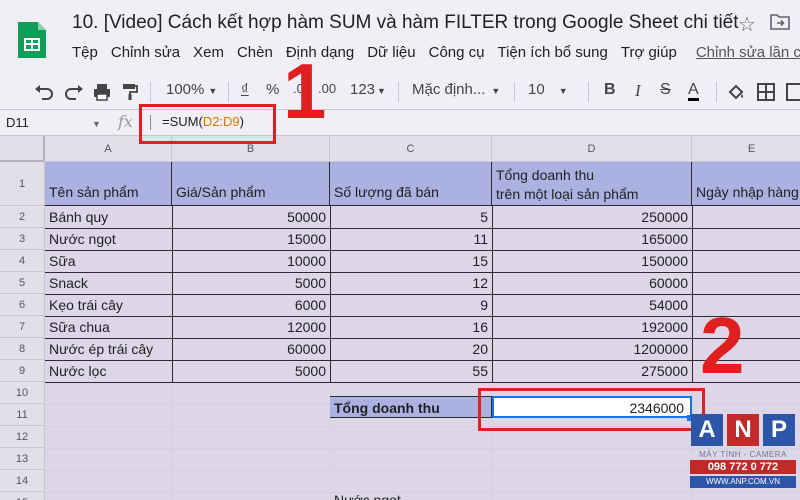 The image size is (800, 500). I want to click on column-header-d: D, so click(592, 149).